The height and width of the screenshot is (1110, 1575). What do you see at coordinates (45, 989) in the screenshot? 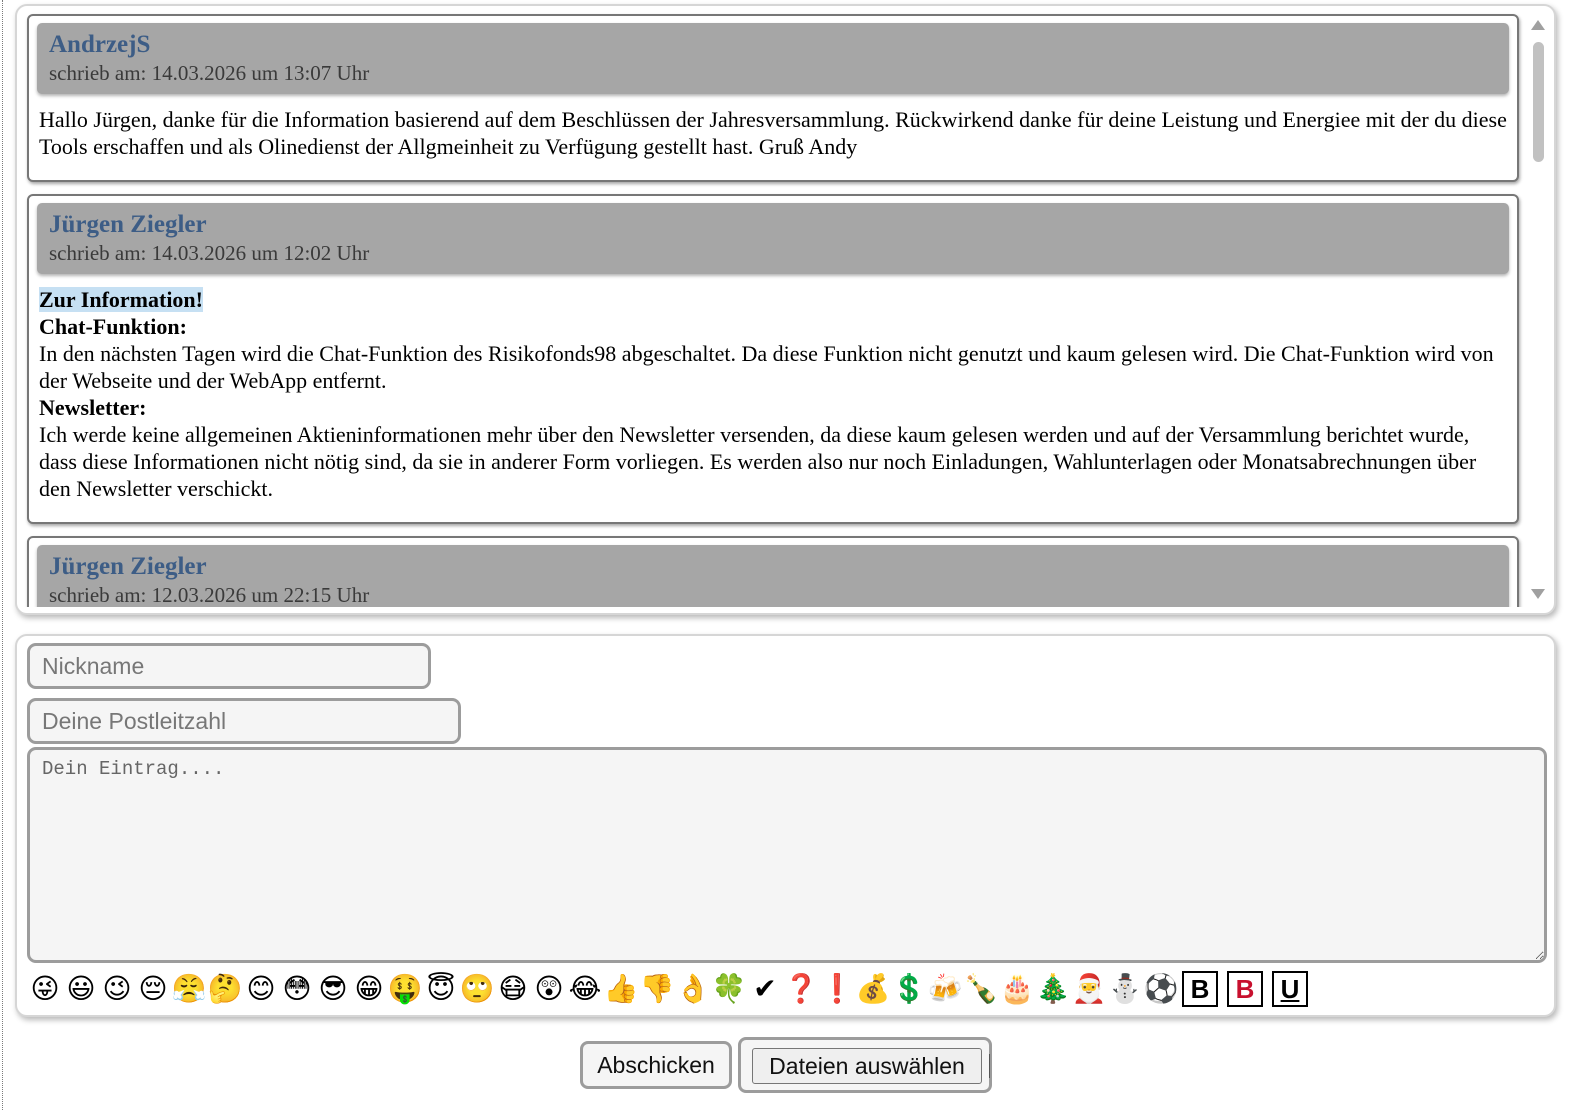
I see `emoji-tongue-wink-icon: 😜` at bounding box center [45, 989].